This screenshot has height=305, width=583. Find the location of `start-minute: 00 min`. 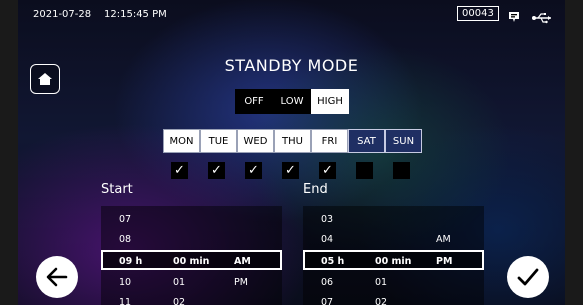

start-minute: 00 min is located at coordinates (191, 261).